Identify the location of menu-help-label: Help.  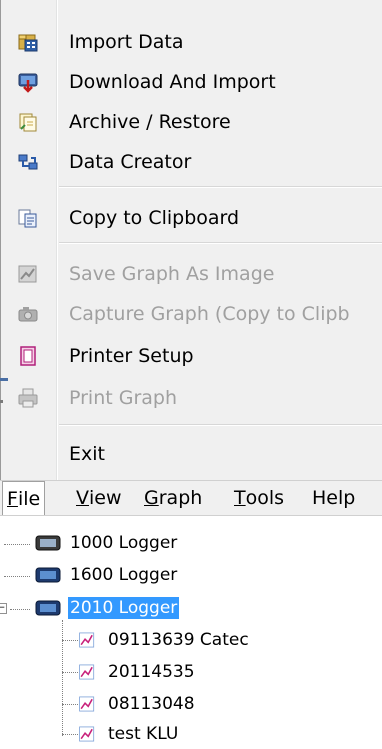
(334, 498).